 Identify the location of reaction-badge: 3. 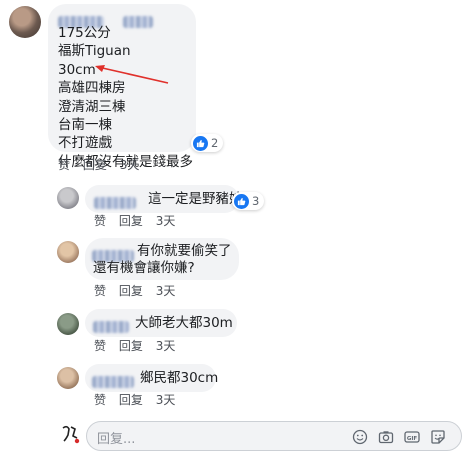
(248, 201).